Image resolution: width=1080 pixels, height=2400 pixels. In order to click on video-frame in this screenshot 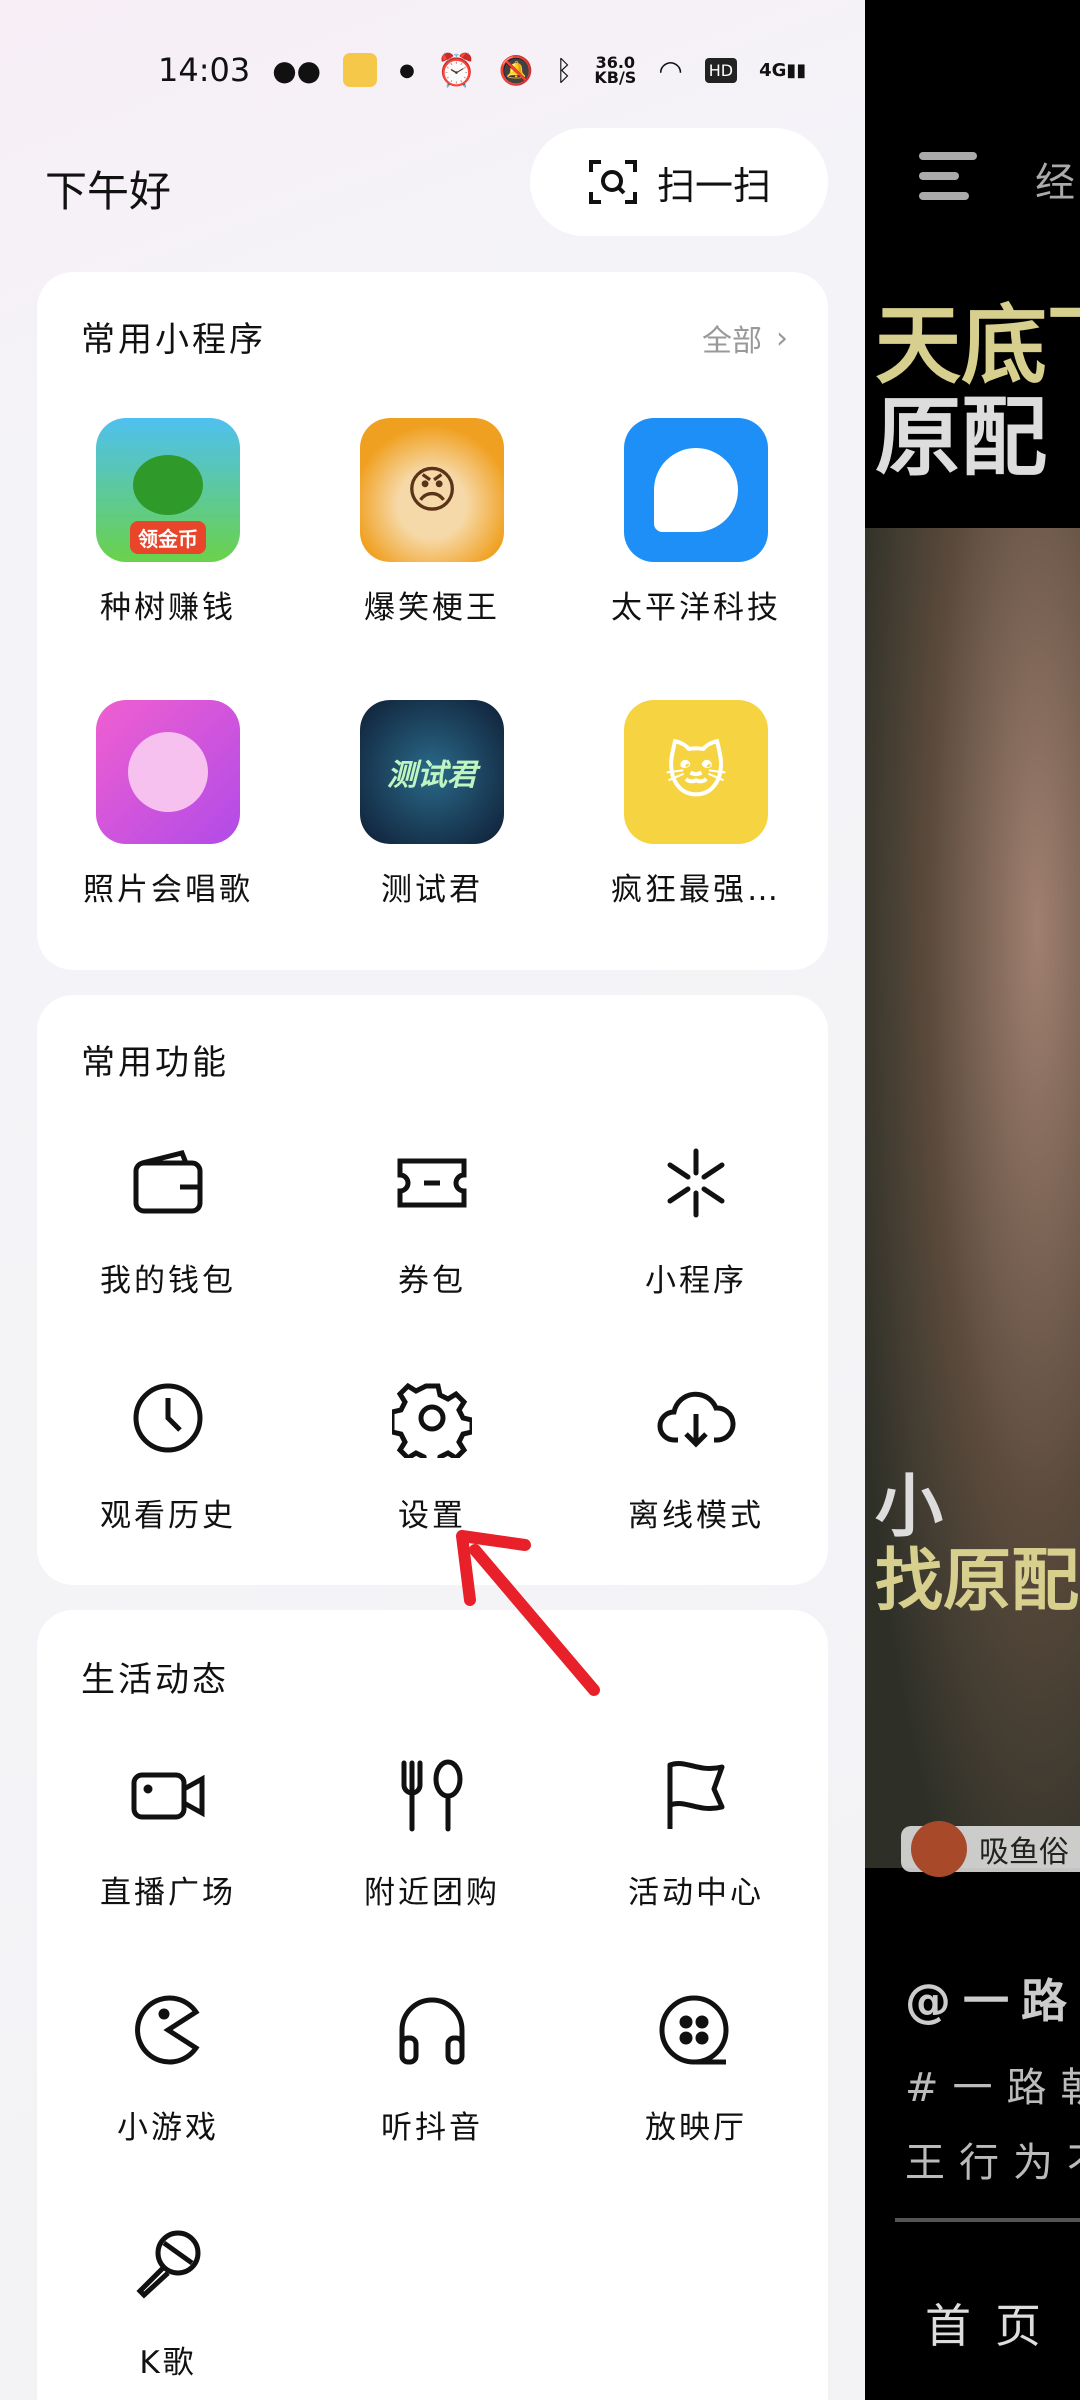, I will do `click(972, 1198)`.